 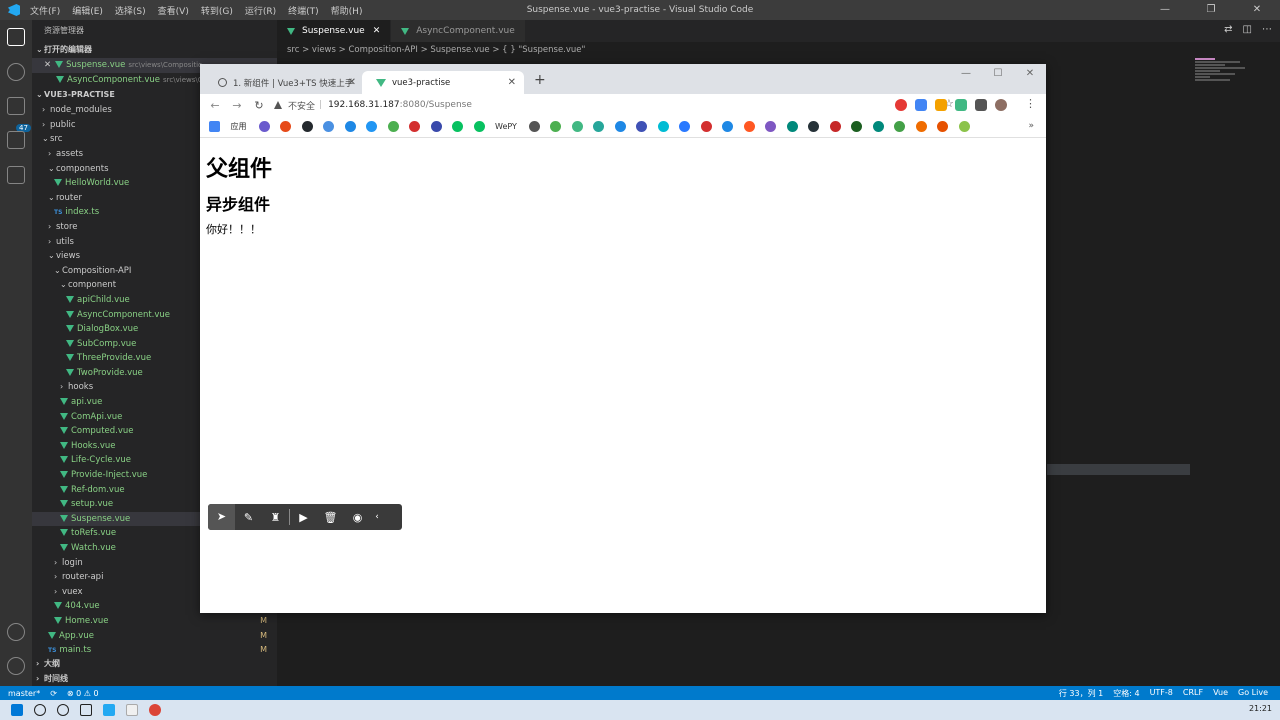 I want to click on branch-status: master*, so click(x=24, y=693).